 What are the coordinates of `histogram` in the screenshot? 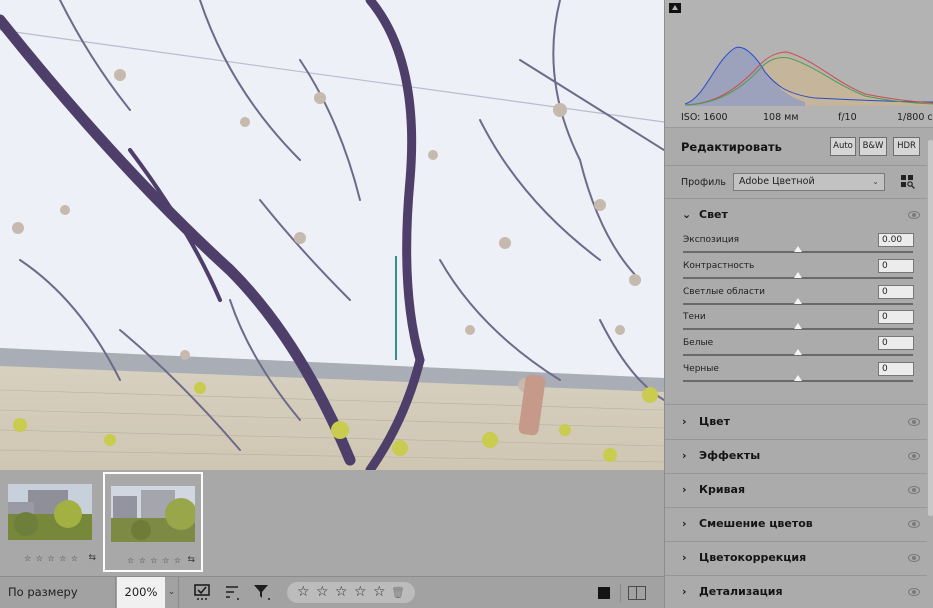 It's located at (799, 54).